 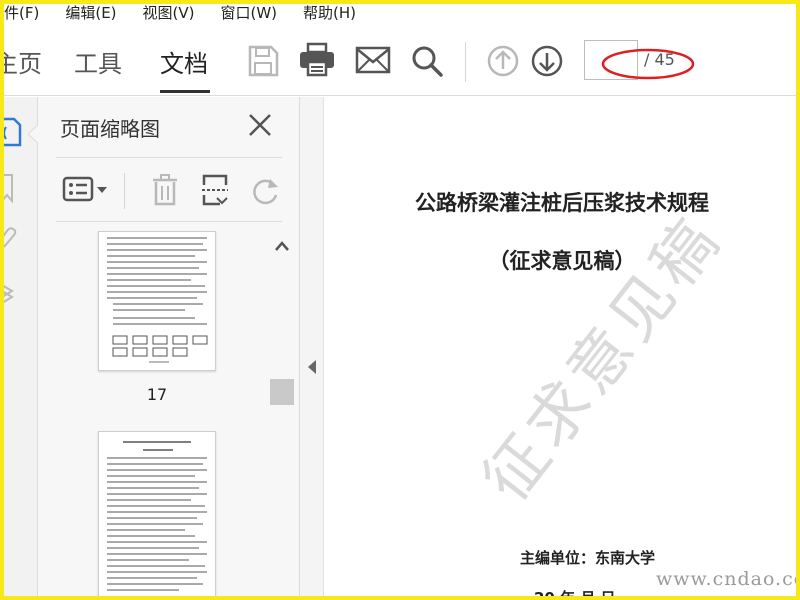 I want to click on menu-help: 帮助(H), so click(x=329, y=12).